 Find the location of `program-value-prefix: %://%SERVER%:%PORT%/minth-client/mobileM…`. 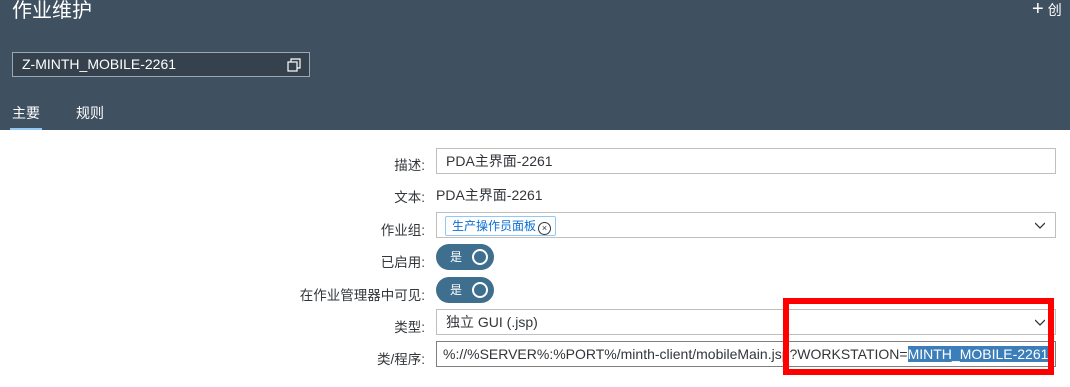

program-value-prefix: %://%SERVER%:%PORT%/minth-client/mobileM… is located at coordinates (675, 354).